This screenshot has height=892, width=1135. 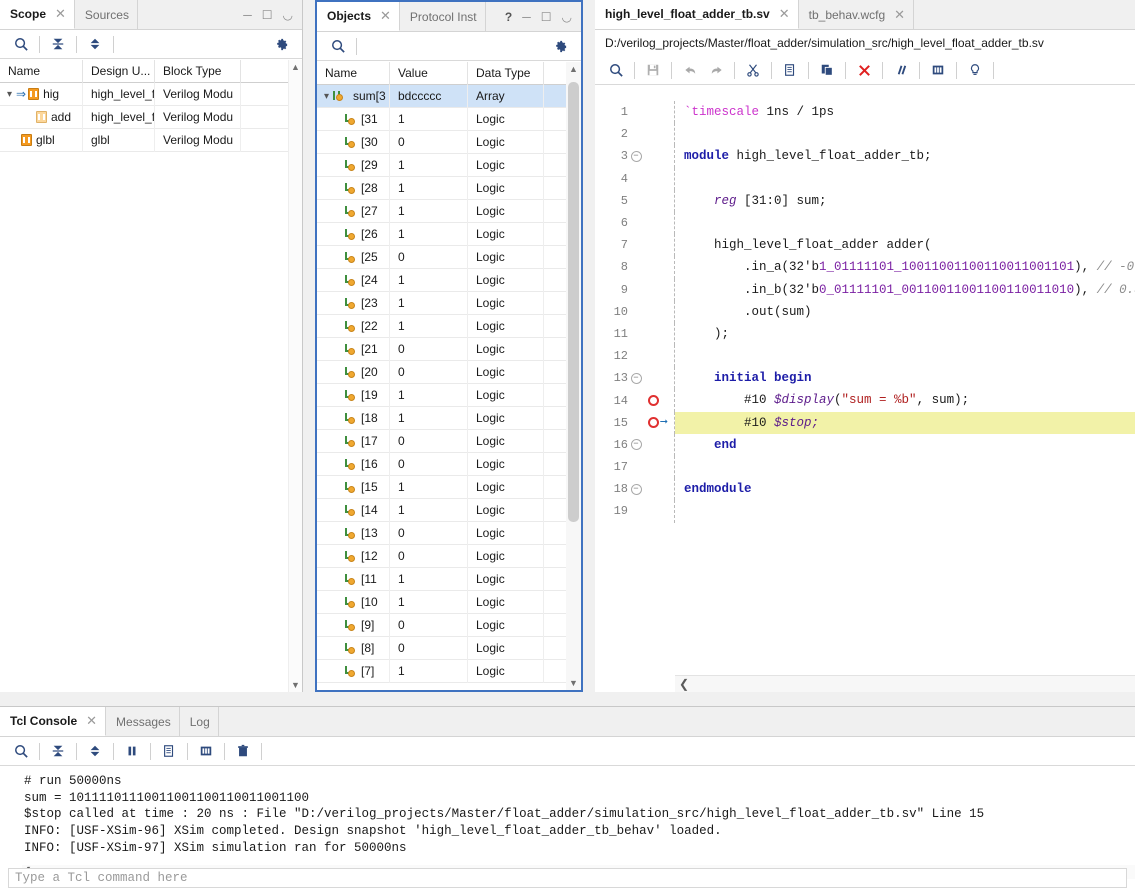 I want to click on table-row: [9] 0 Logic, so click(x=449, y=625).